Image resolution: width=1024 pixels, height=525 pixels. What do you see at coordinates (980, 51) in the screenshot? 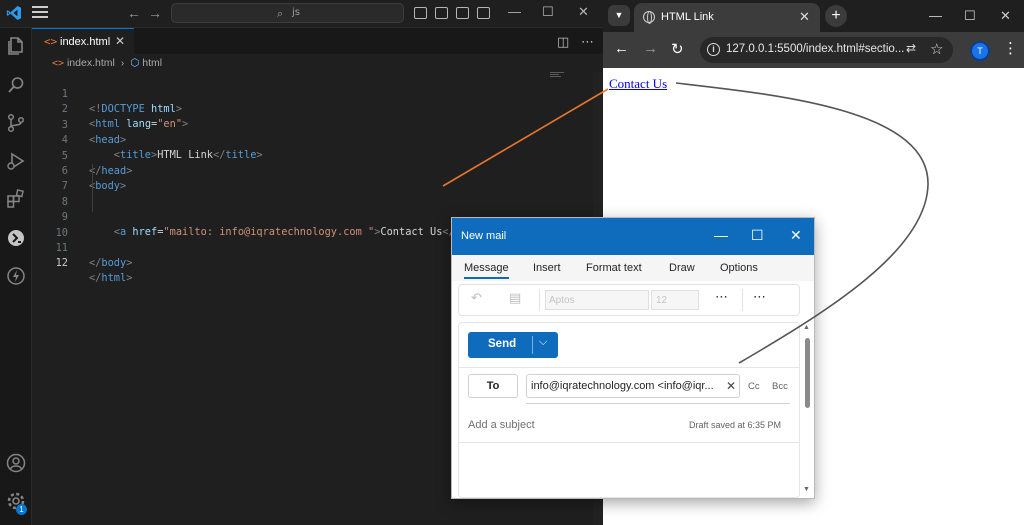
I see `profile-avatar: T` at bounding box center [980, 51].